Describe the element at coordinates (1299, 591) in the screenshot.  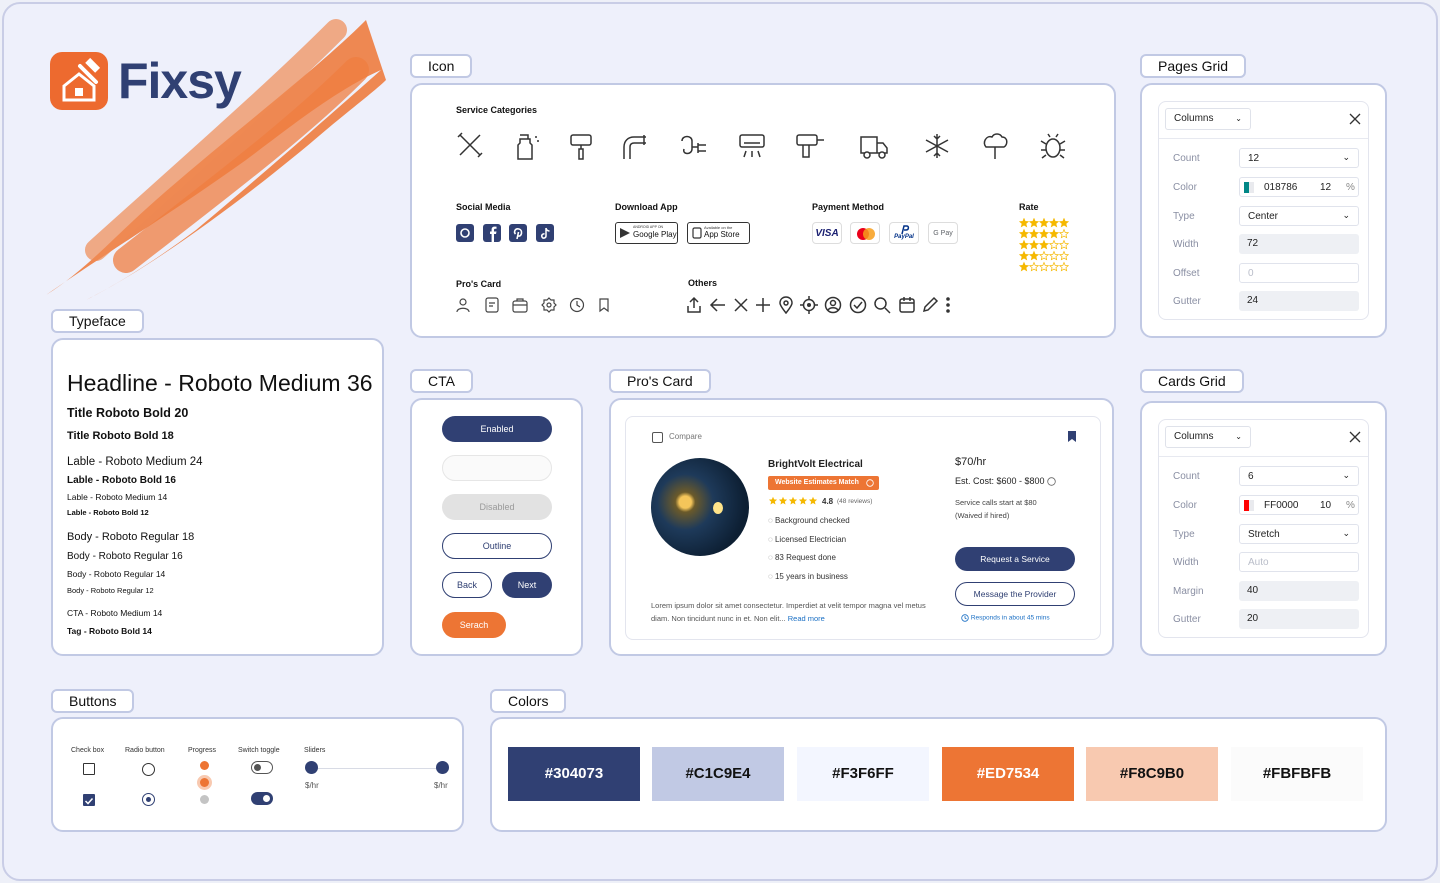
I see `grid-field-margin: 40` at that location.